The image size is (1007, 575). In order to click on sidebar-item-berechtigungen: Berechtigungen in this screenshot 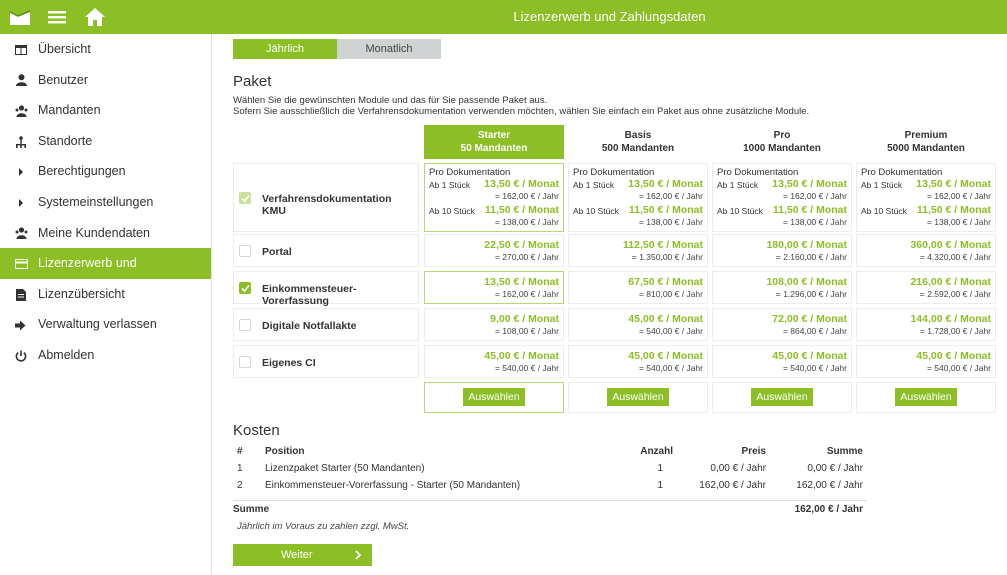, I will do `click(105, 171)`.